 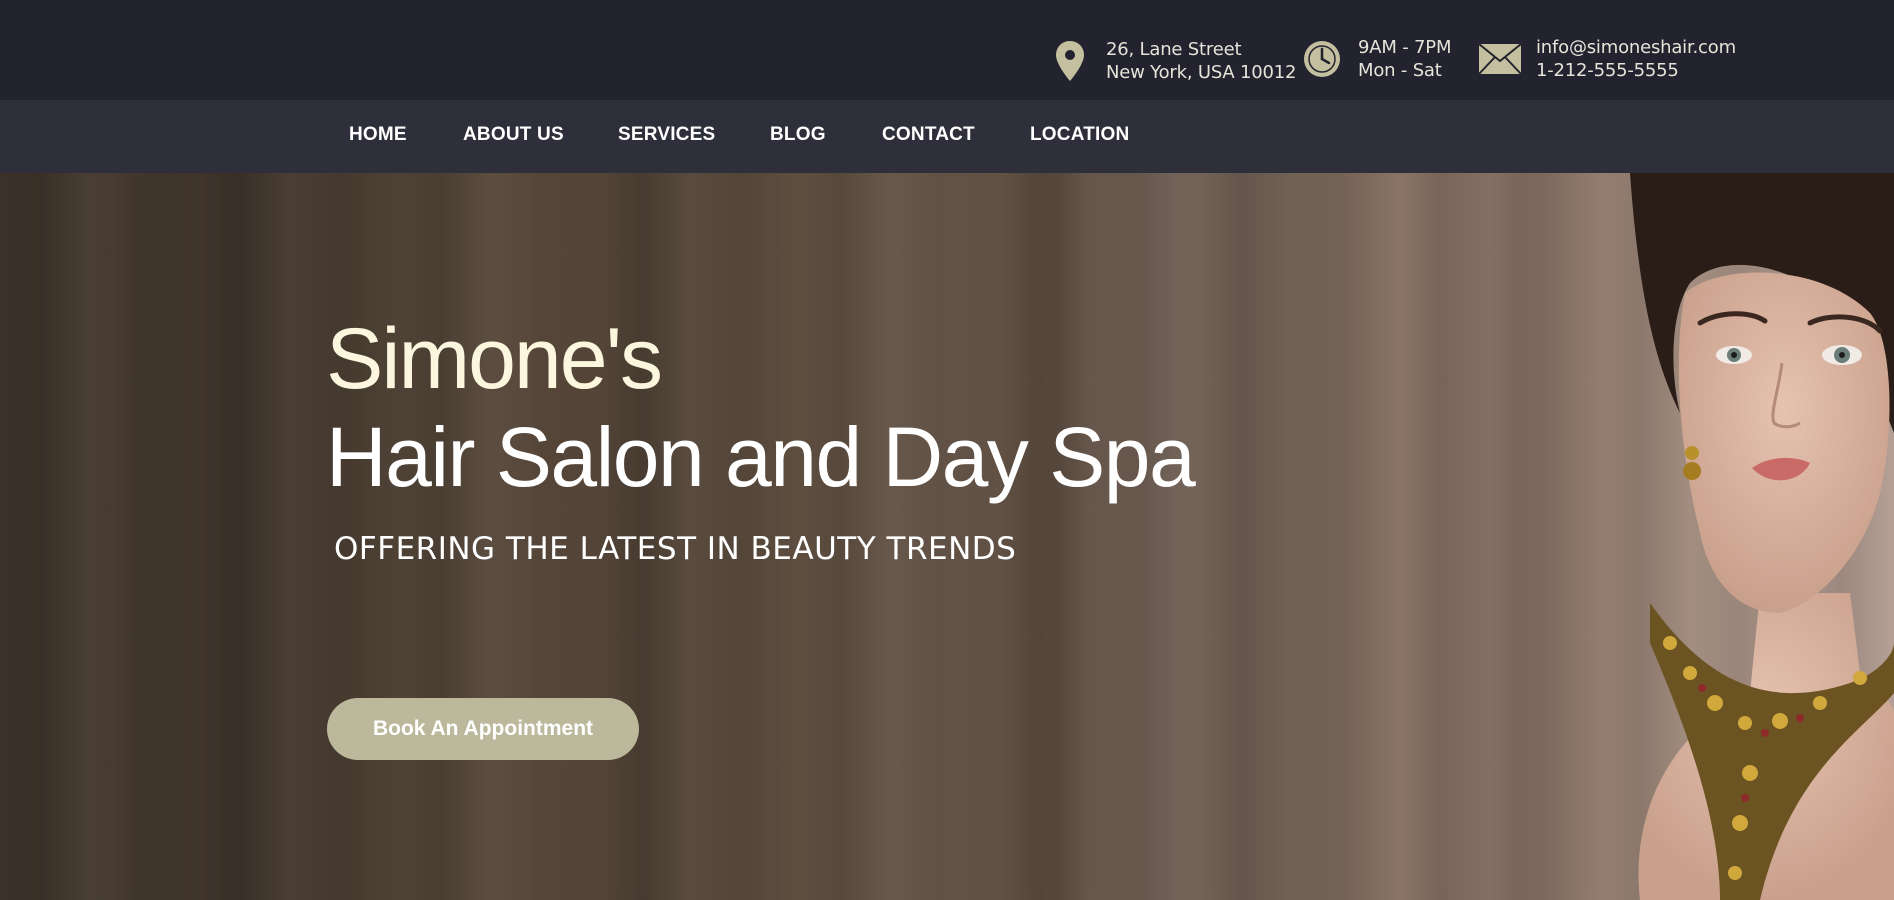 I want to click on nav-location: LOCATION, so click(x=1079, y=135).